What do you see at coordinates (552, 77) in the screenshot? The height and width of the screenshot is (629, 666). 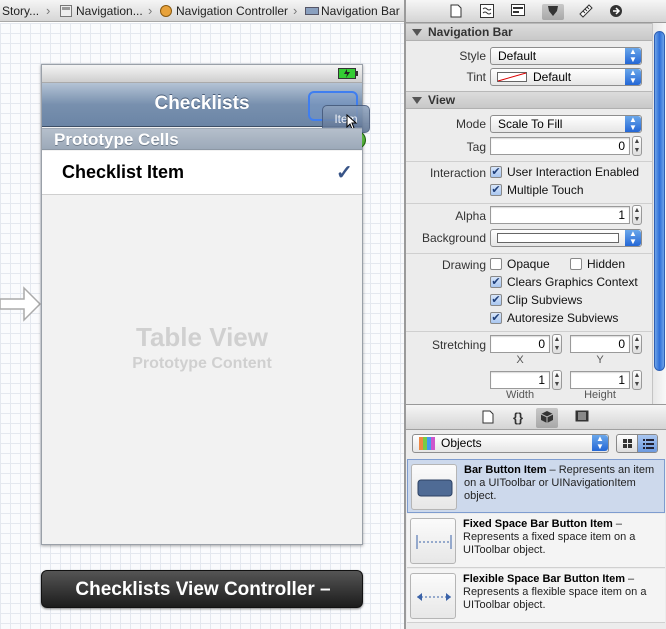 I see `tint-value: Default` at bounding box center [552, 77].